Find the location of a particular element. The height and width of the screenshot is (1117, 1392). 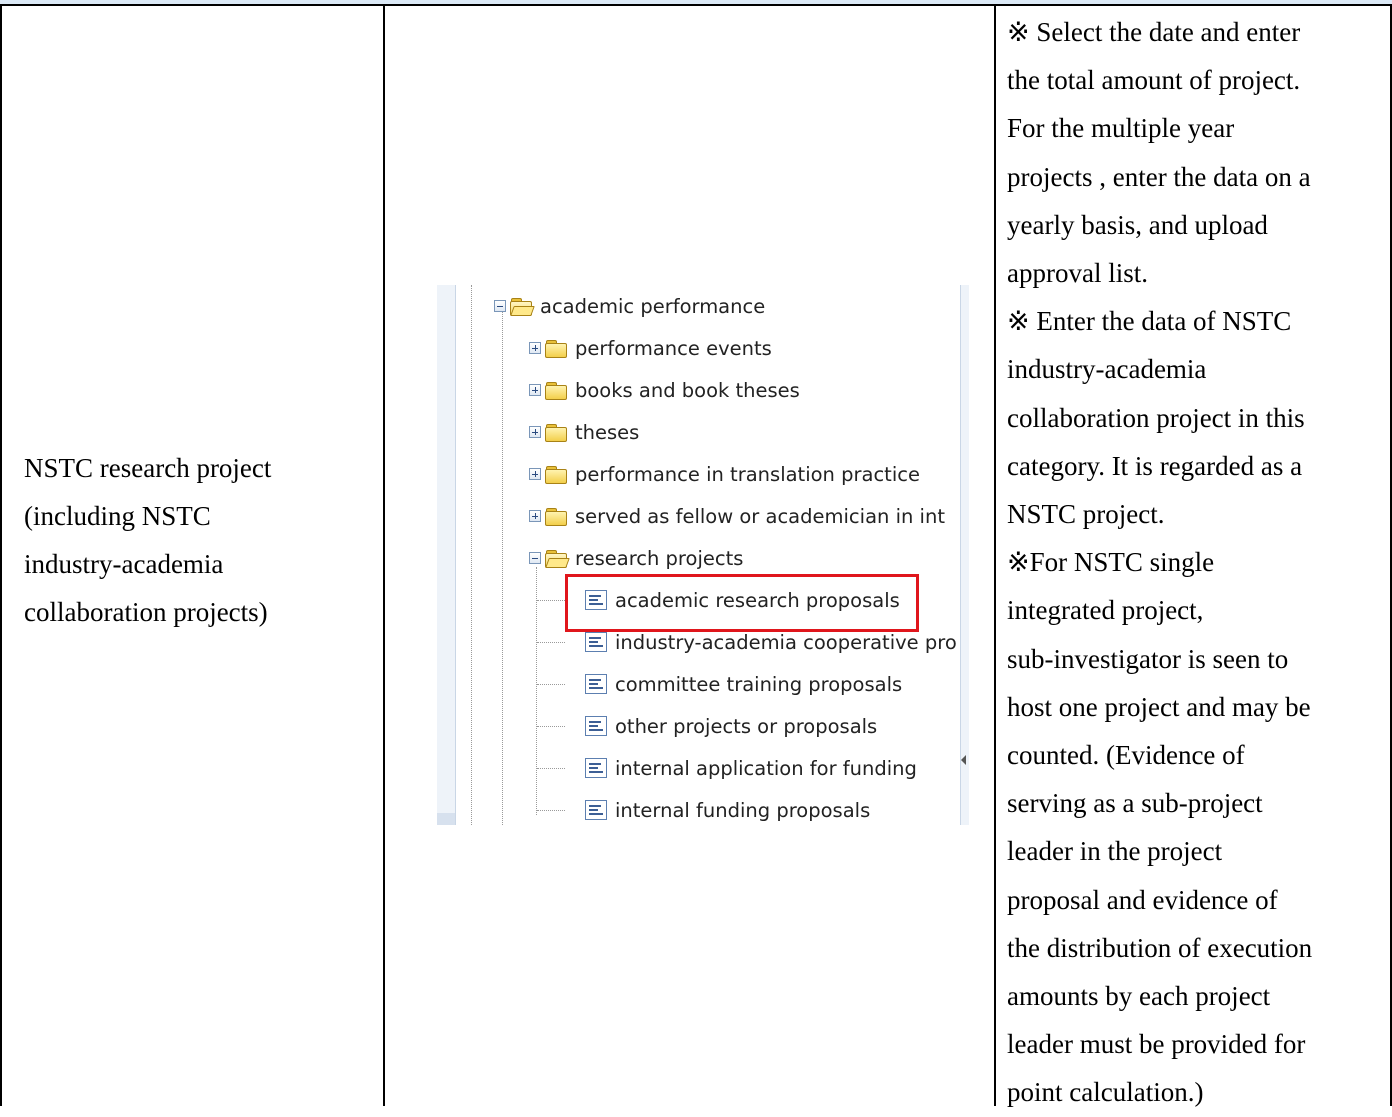

note-line: sub-investigator is seen to is located at coordinates (1148, 658).